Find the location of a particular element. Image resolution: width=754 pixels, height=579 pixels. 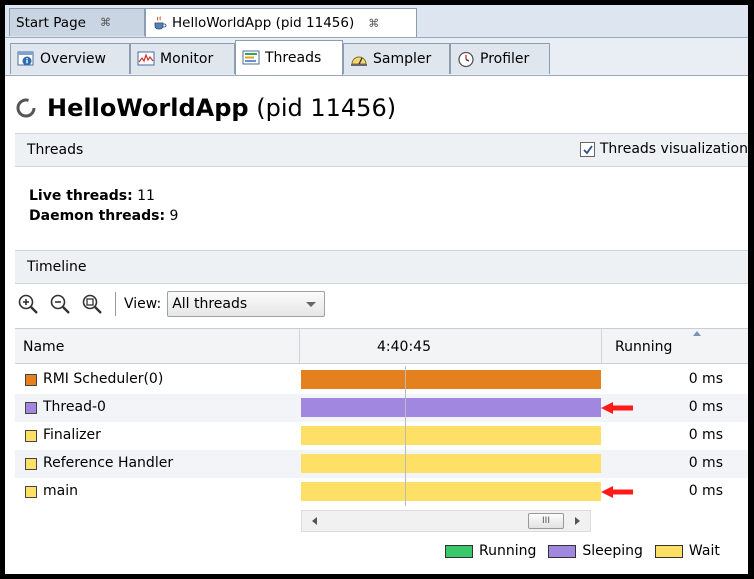

table-row: RMI Scheduler(0) 0 ms is located at coordinates (381, 380).